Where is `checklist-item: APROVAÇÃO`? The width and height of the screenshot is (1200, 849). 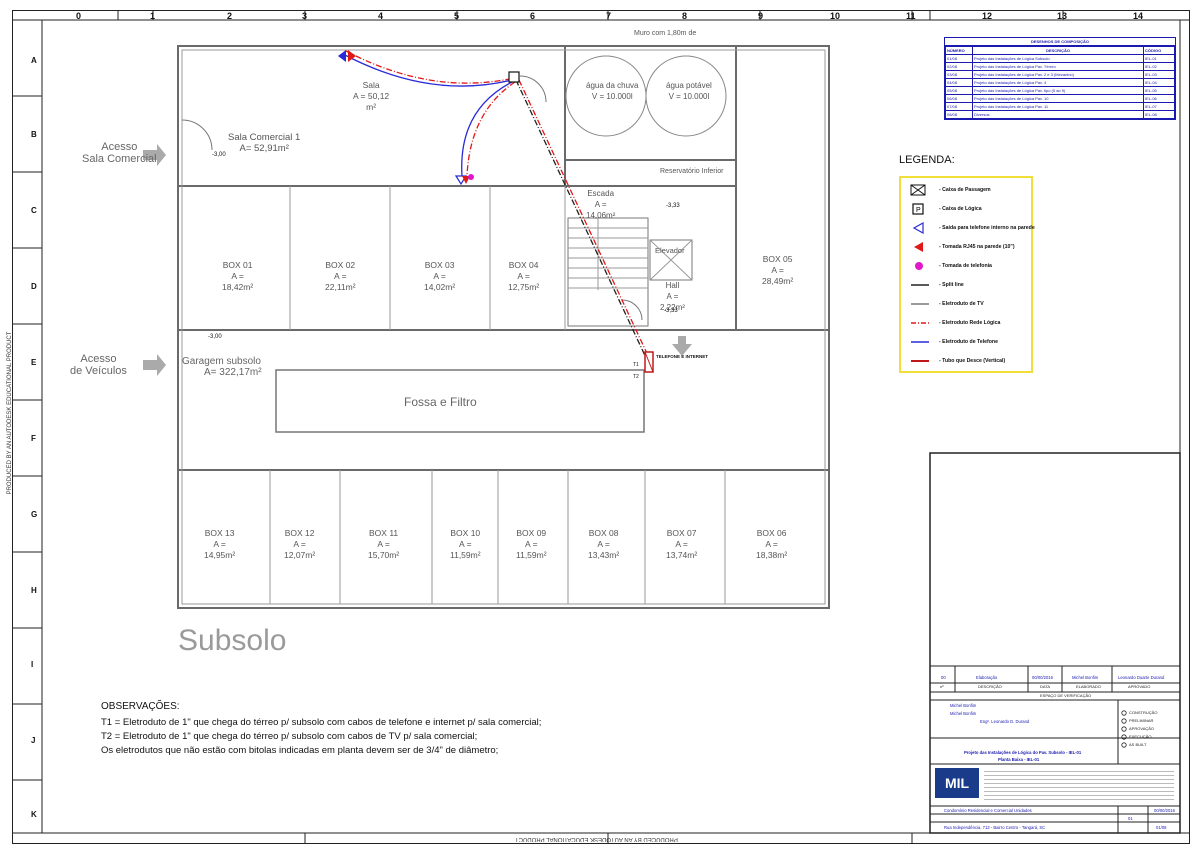
checklist-item: APROVAÇÃO is located at coordinates (1142, 728).